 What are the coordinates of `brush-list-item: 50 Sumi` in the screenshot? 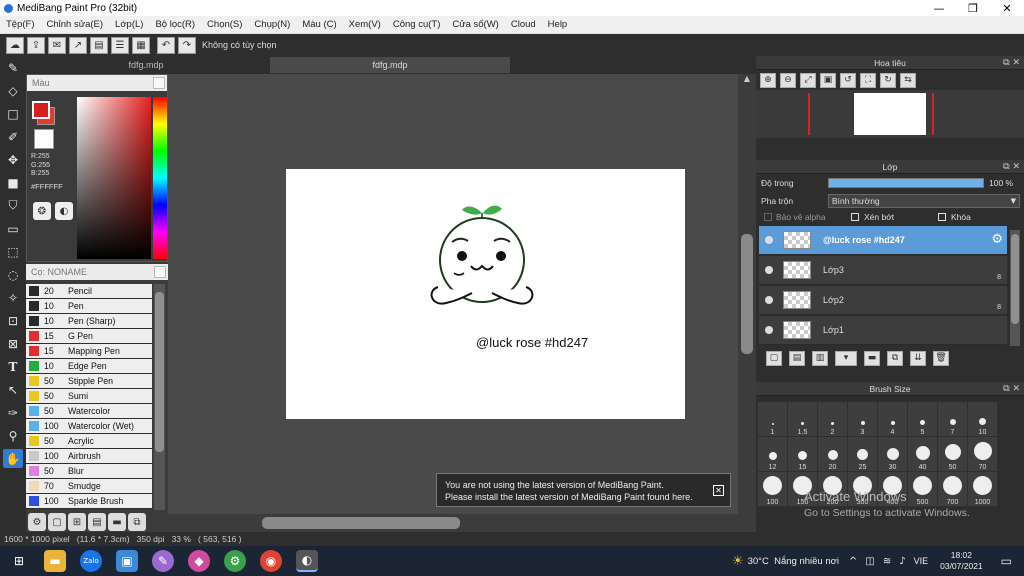 It's located at (89, 396).